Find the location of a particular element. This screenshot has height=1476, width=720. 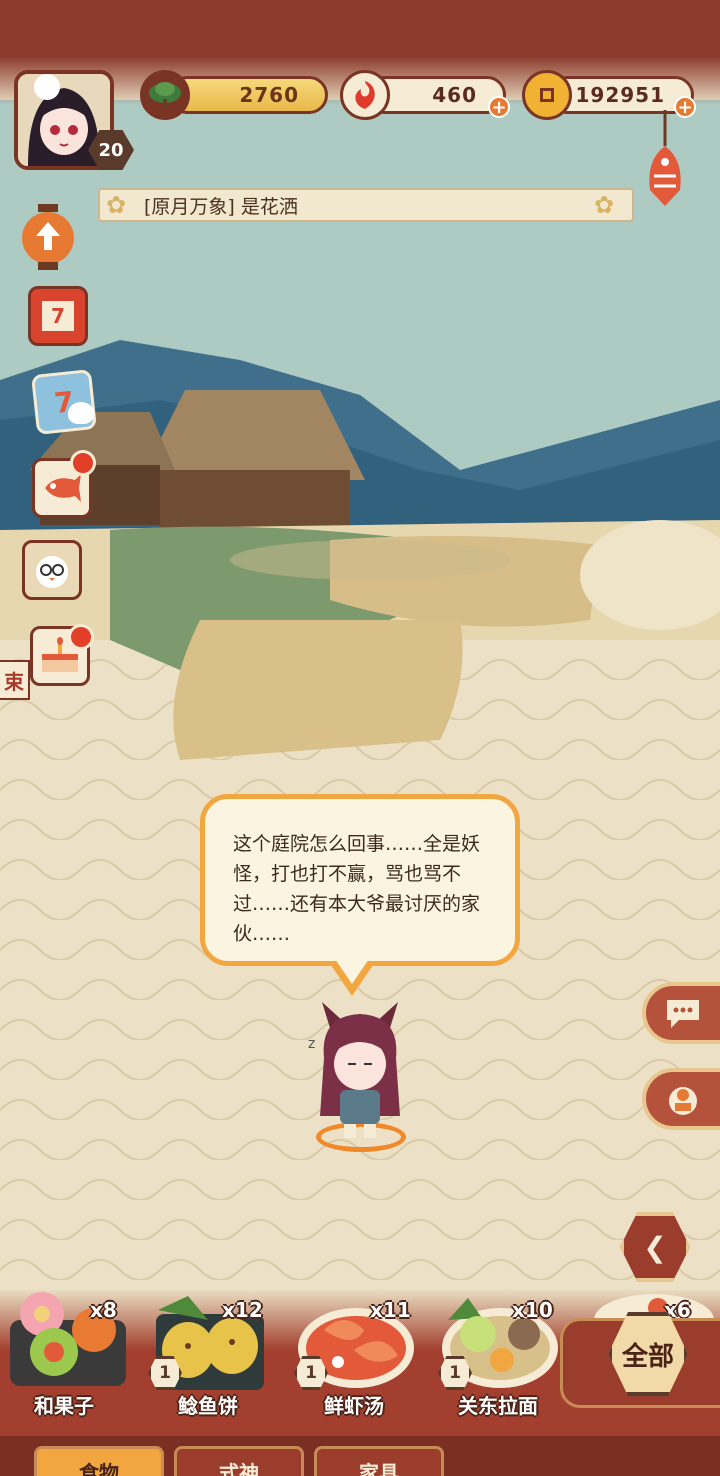

tab-shikigami: 式神 is located at coordinates (239, 1461).